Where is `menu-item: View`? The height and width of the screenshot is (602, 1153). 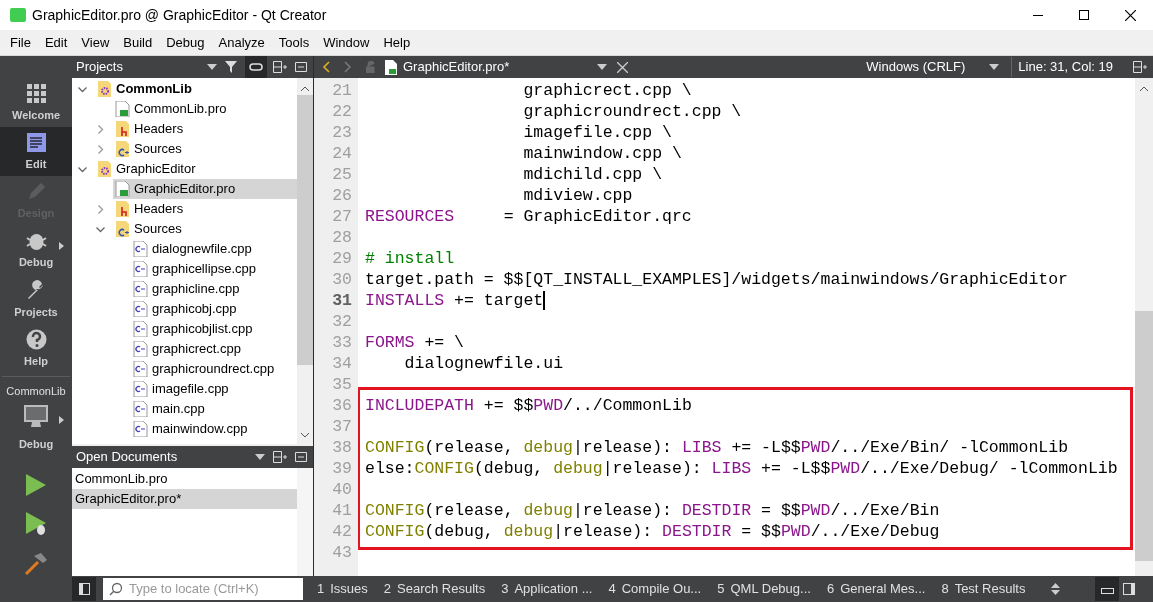 menu-item: View is located at coordinates (95, 42).